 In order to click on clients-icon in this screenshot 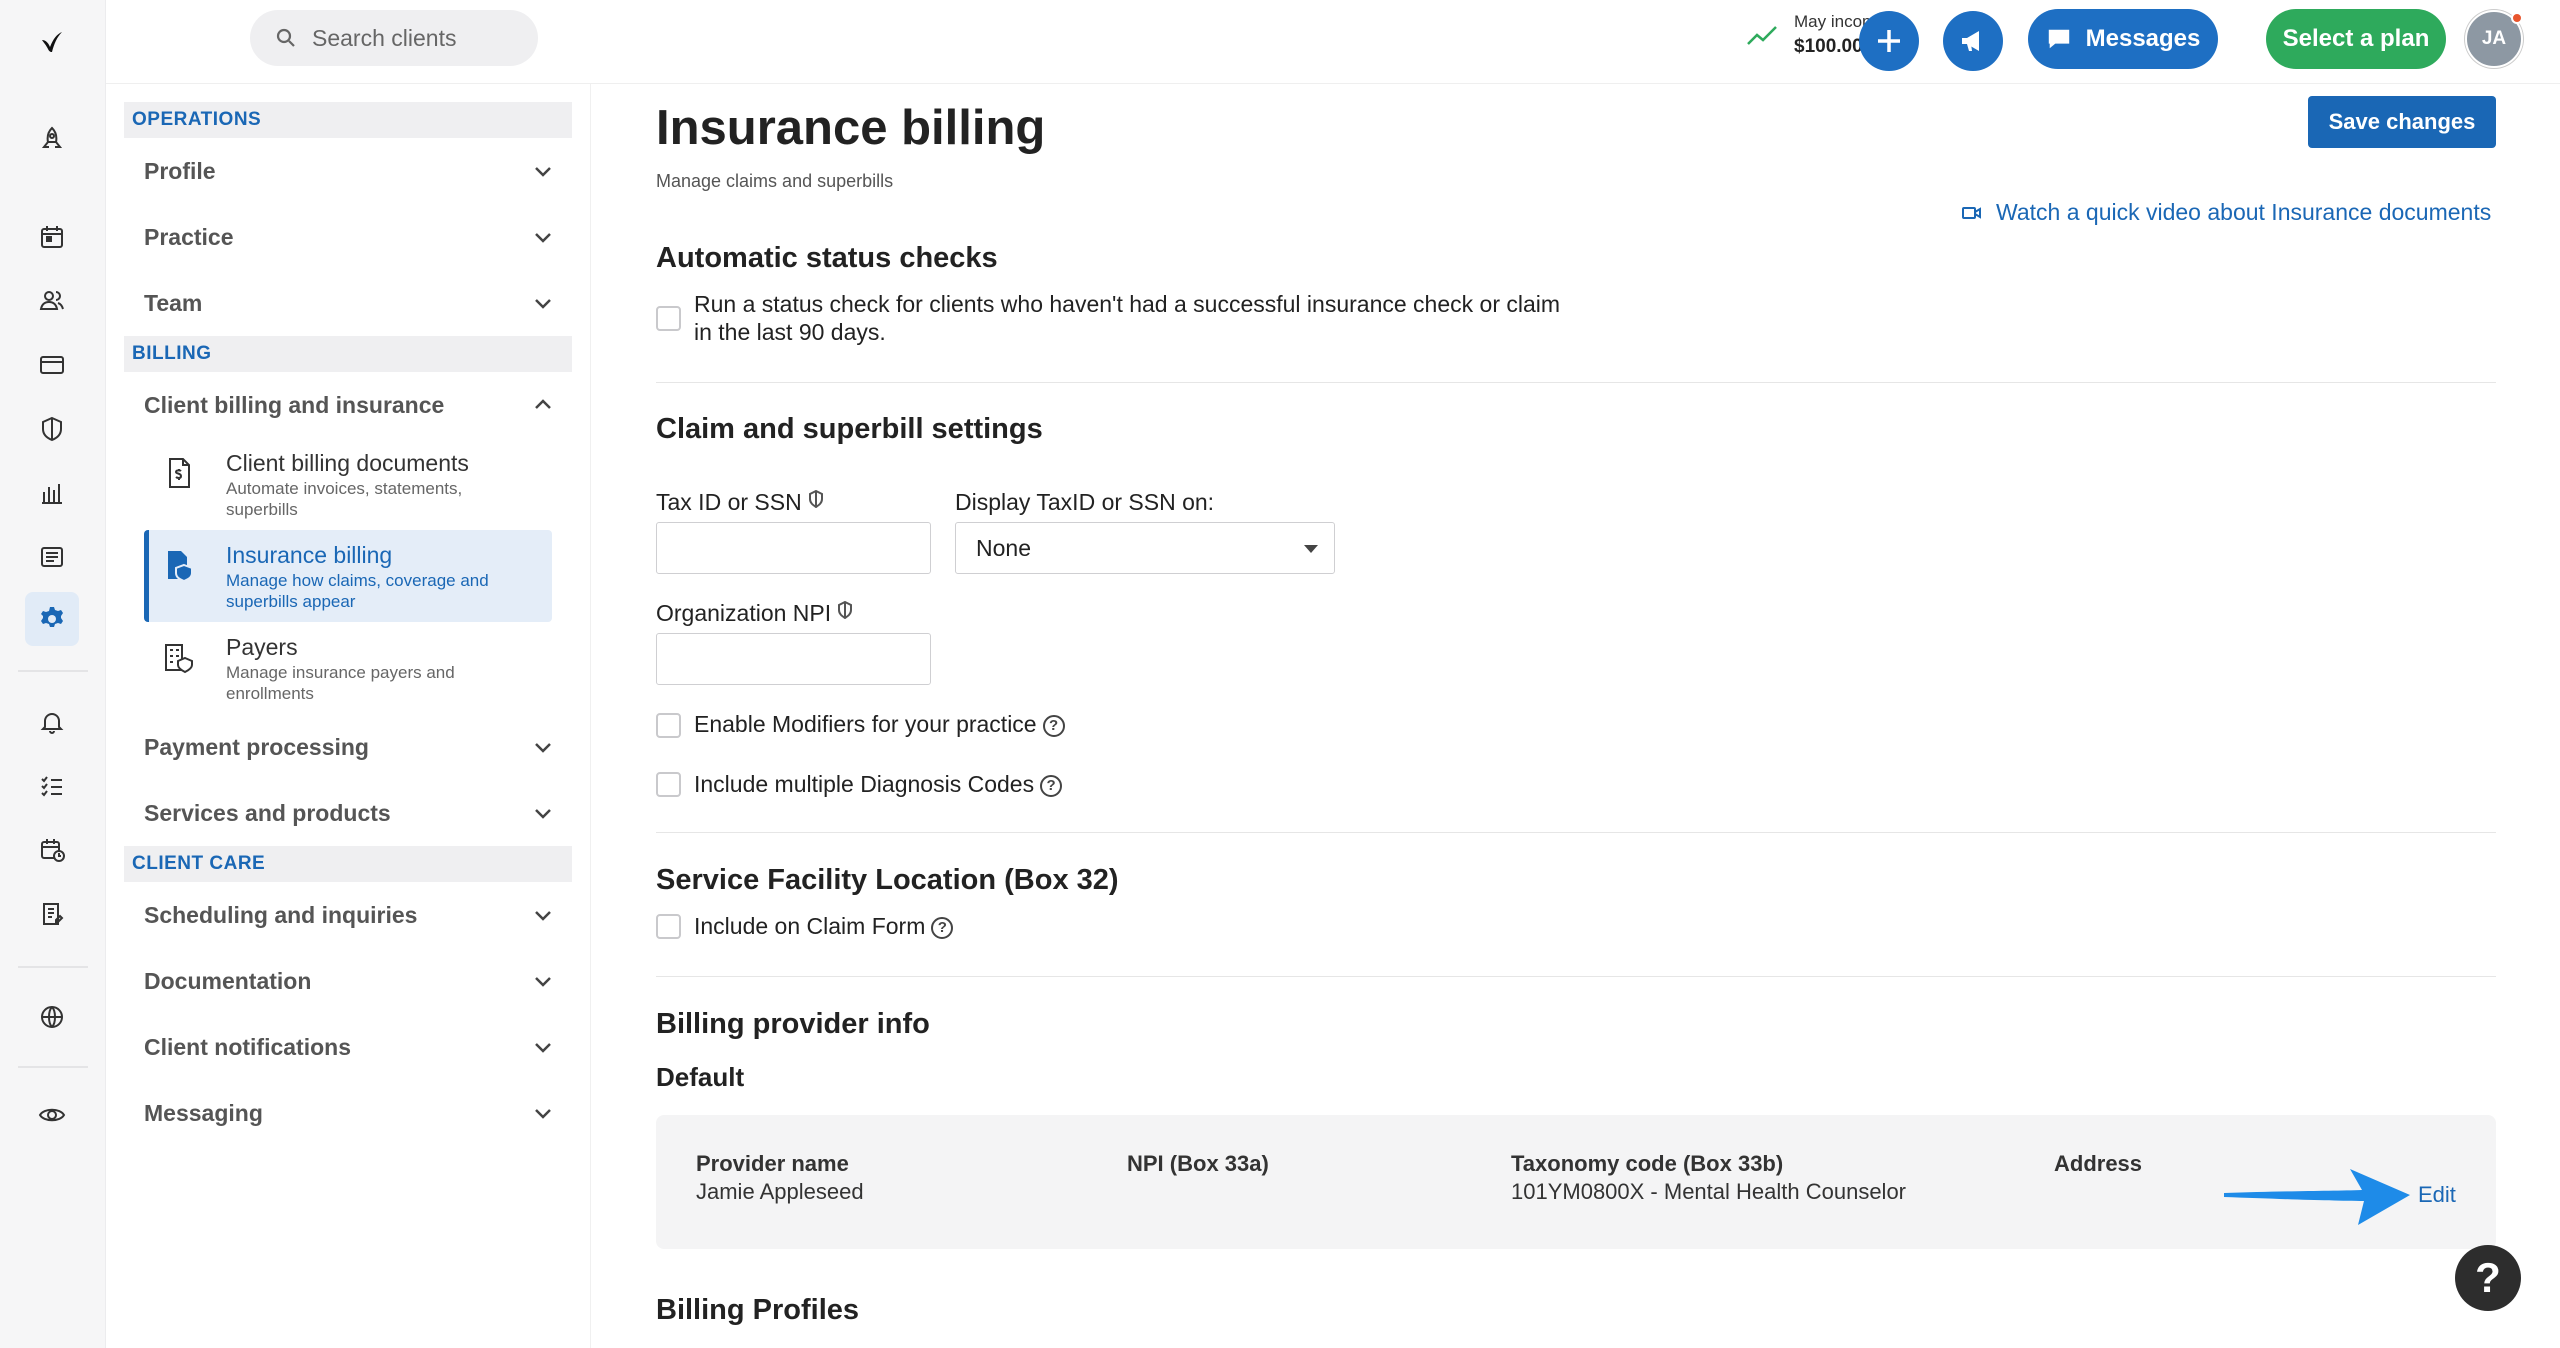, I will do `click(52, 301)`.